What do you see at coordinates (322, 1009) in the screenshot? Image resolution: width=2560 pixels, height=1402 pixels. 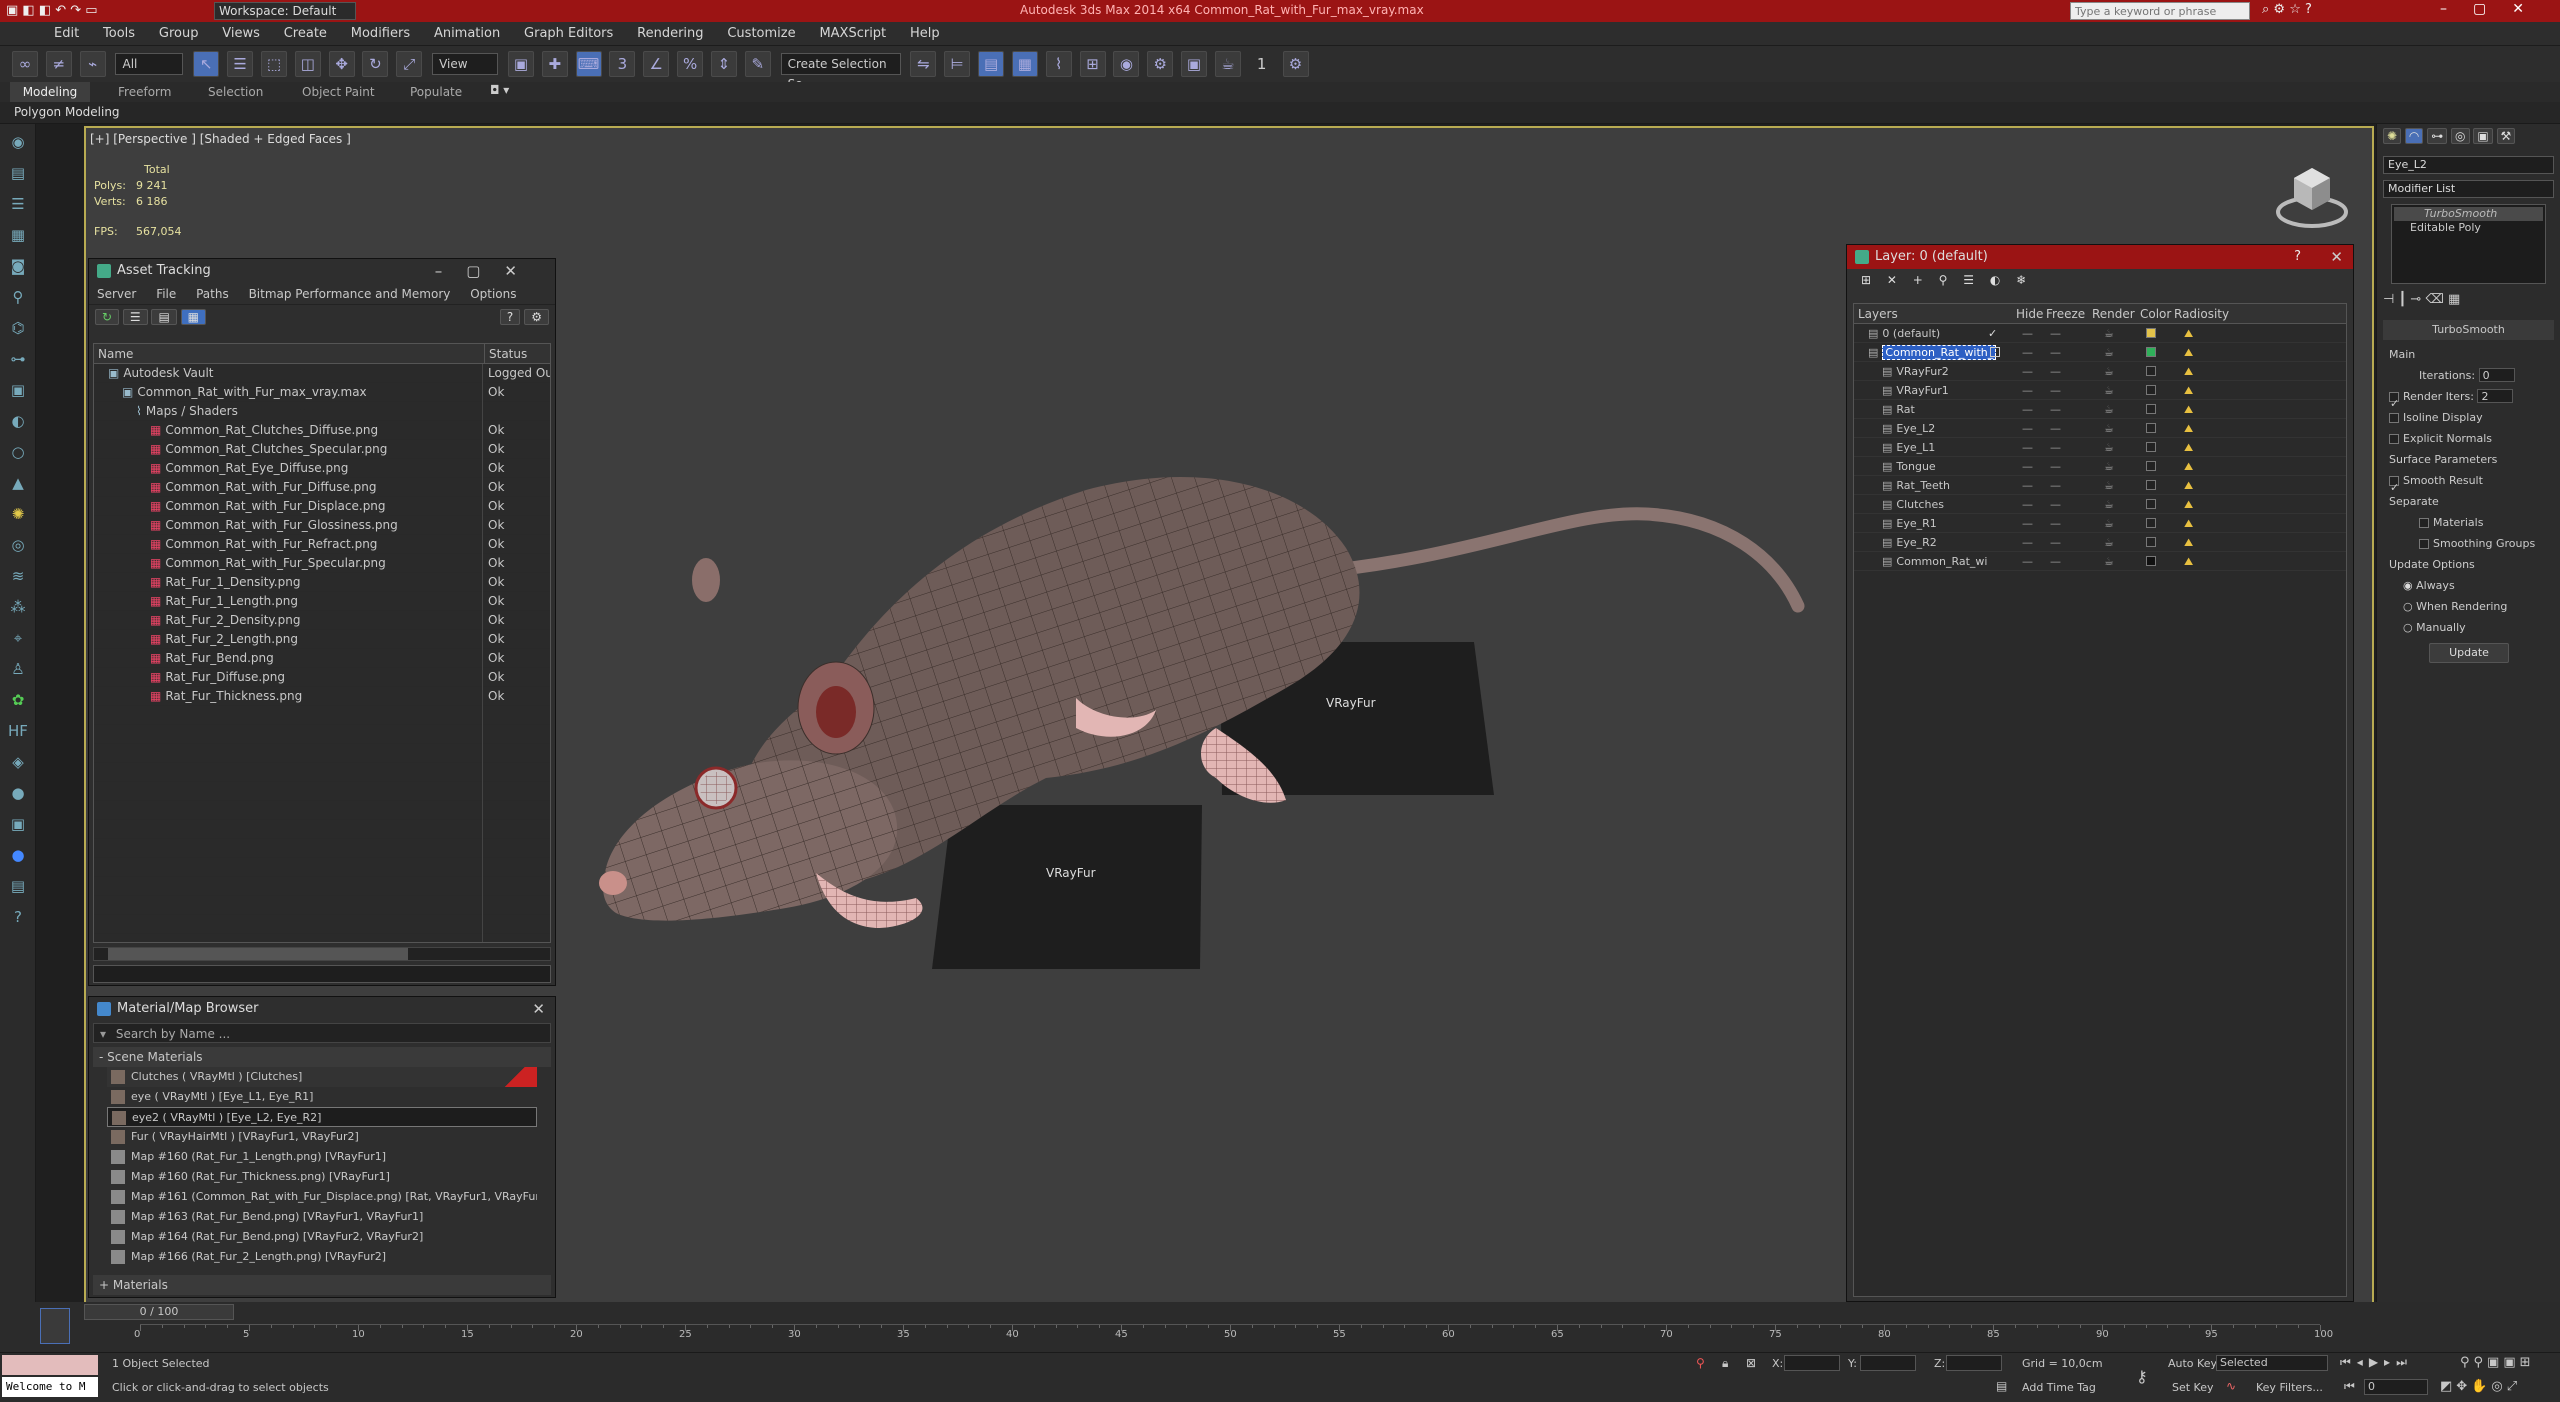 I see `material-browser-header: Material/Map Browser ✕` at bounding box center [322, 1009].